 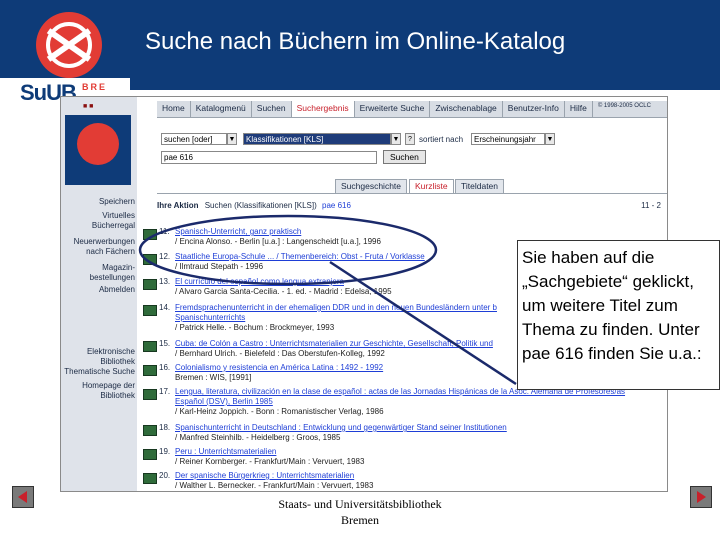 I want to click on result-number: 16., so click(x=165, y=367).